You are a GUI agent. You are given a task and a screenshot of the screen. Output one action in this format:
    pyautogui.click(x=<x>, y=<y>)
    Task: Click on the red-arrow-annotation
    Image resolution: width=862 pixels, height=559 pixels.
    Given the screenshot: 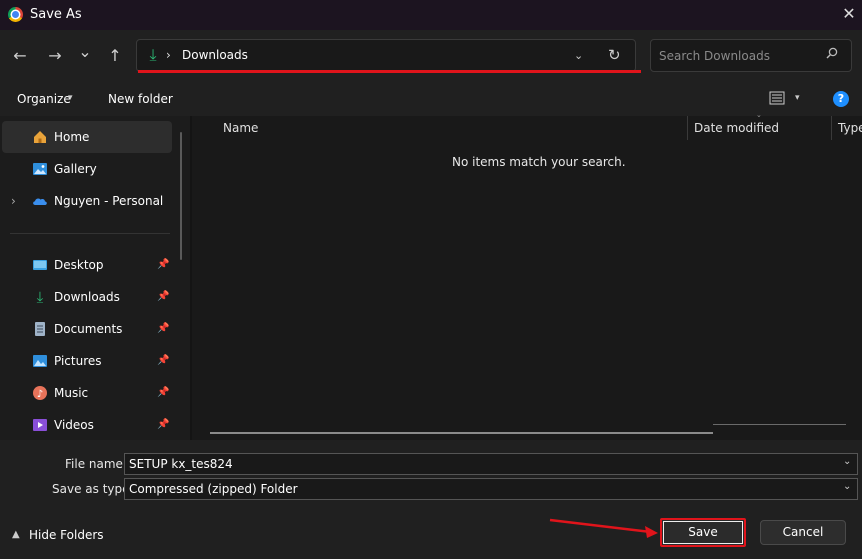 What is the action you would take?
    pyautogui.click(x=603, y=528)
    